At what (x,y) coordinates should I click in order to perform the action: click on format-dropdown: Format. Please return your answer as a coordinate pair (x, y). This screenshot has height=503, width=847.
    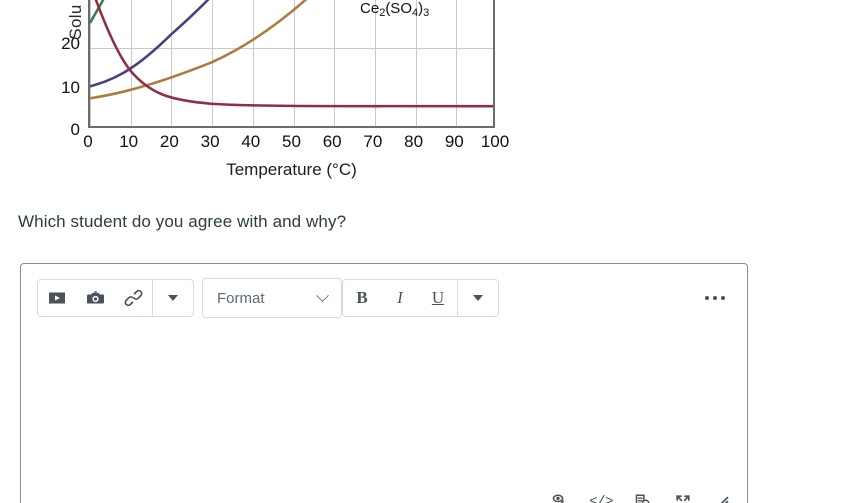
    Looking at the image, I should click on (272, 298).